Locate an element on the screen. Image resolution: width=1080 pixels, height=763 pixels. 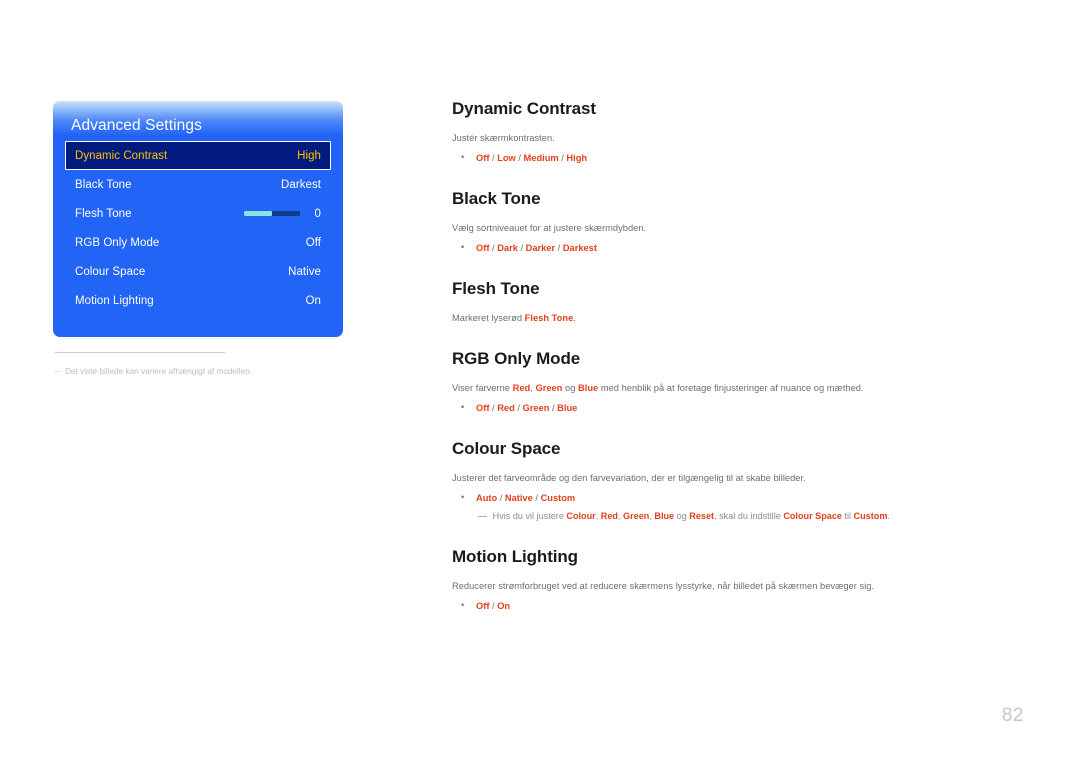
osd-row-value-text: Native is located at coordinates (304, 271).